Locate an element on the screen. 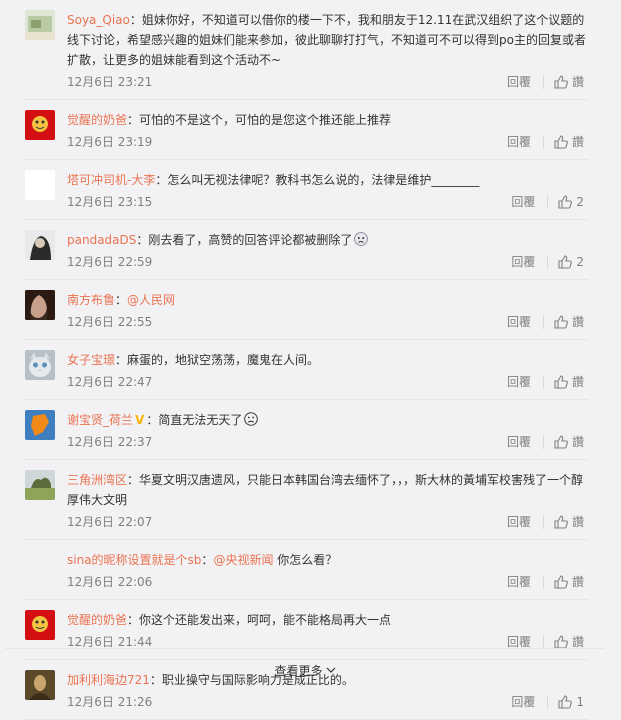  crying-face-emoji-icon is located at coordinates (361, 239).